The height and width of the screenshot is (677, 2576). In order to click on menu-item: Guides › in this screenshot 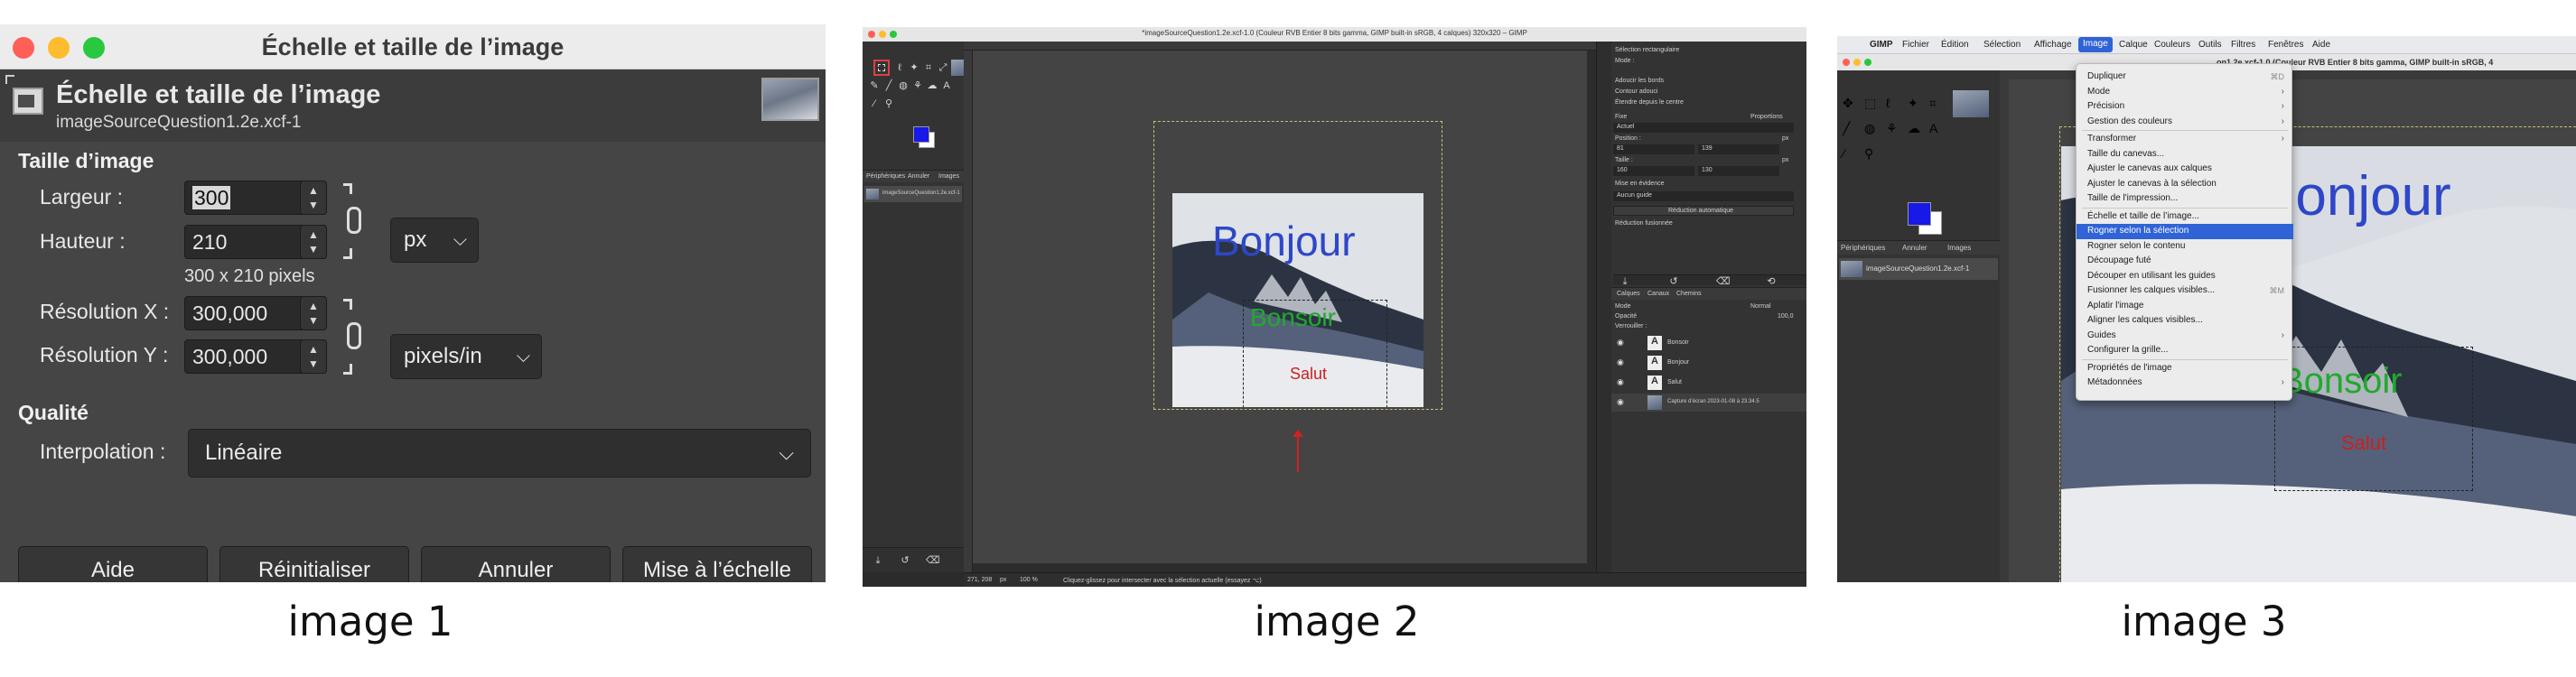, I will do `click(2185, 336)`.